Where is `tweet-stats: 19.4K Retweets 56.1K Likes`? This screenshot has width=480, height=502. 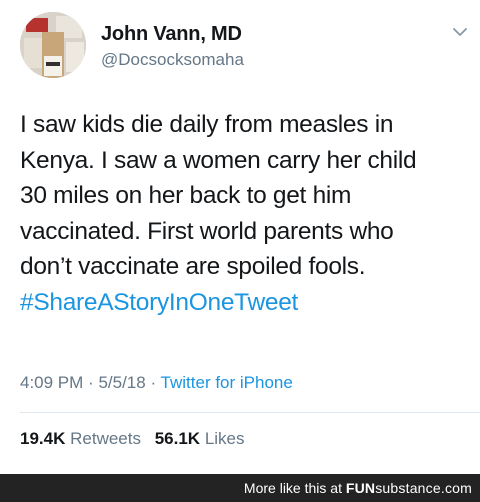
tweet-stats: 19.4K Retweets 56.1K Likes is located at coordinates (137, 439).